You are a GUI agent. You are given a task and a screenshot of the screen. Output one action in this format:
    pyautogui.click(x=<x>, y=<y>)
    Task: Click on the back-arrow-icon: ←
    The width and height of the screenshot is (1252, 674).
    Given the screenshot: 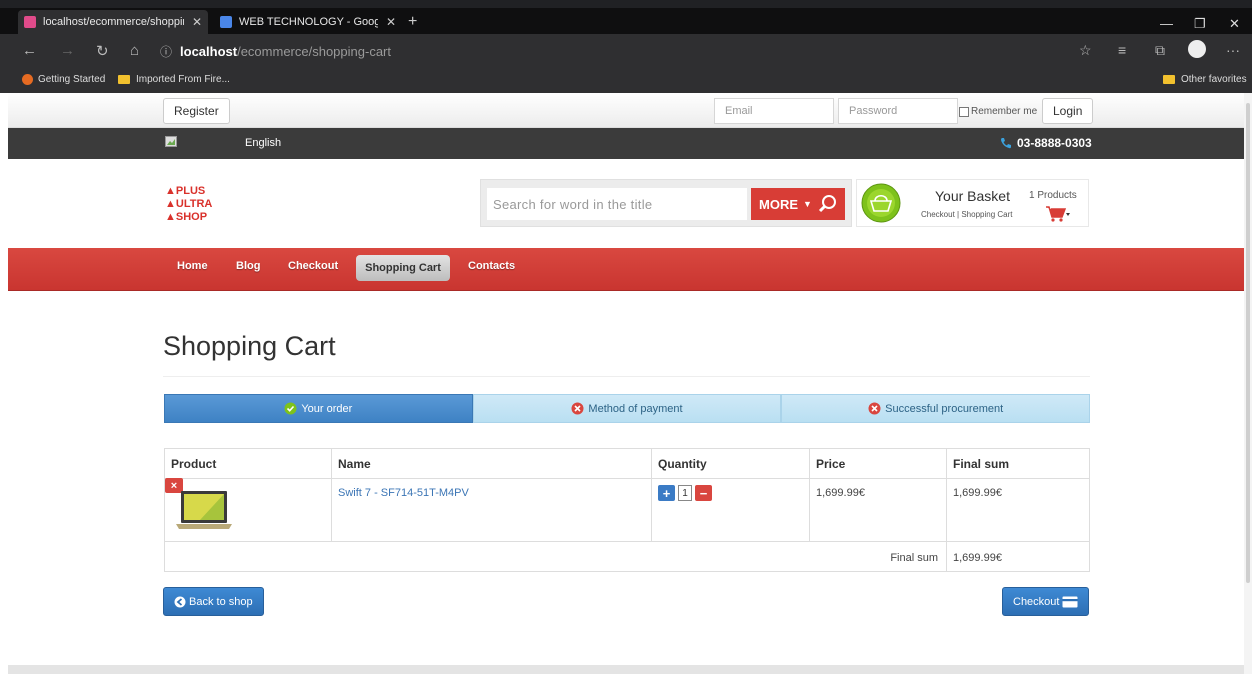 What is the action you would take?
    pyautogui.click(x=29, y=50)
    